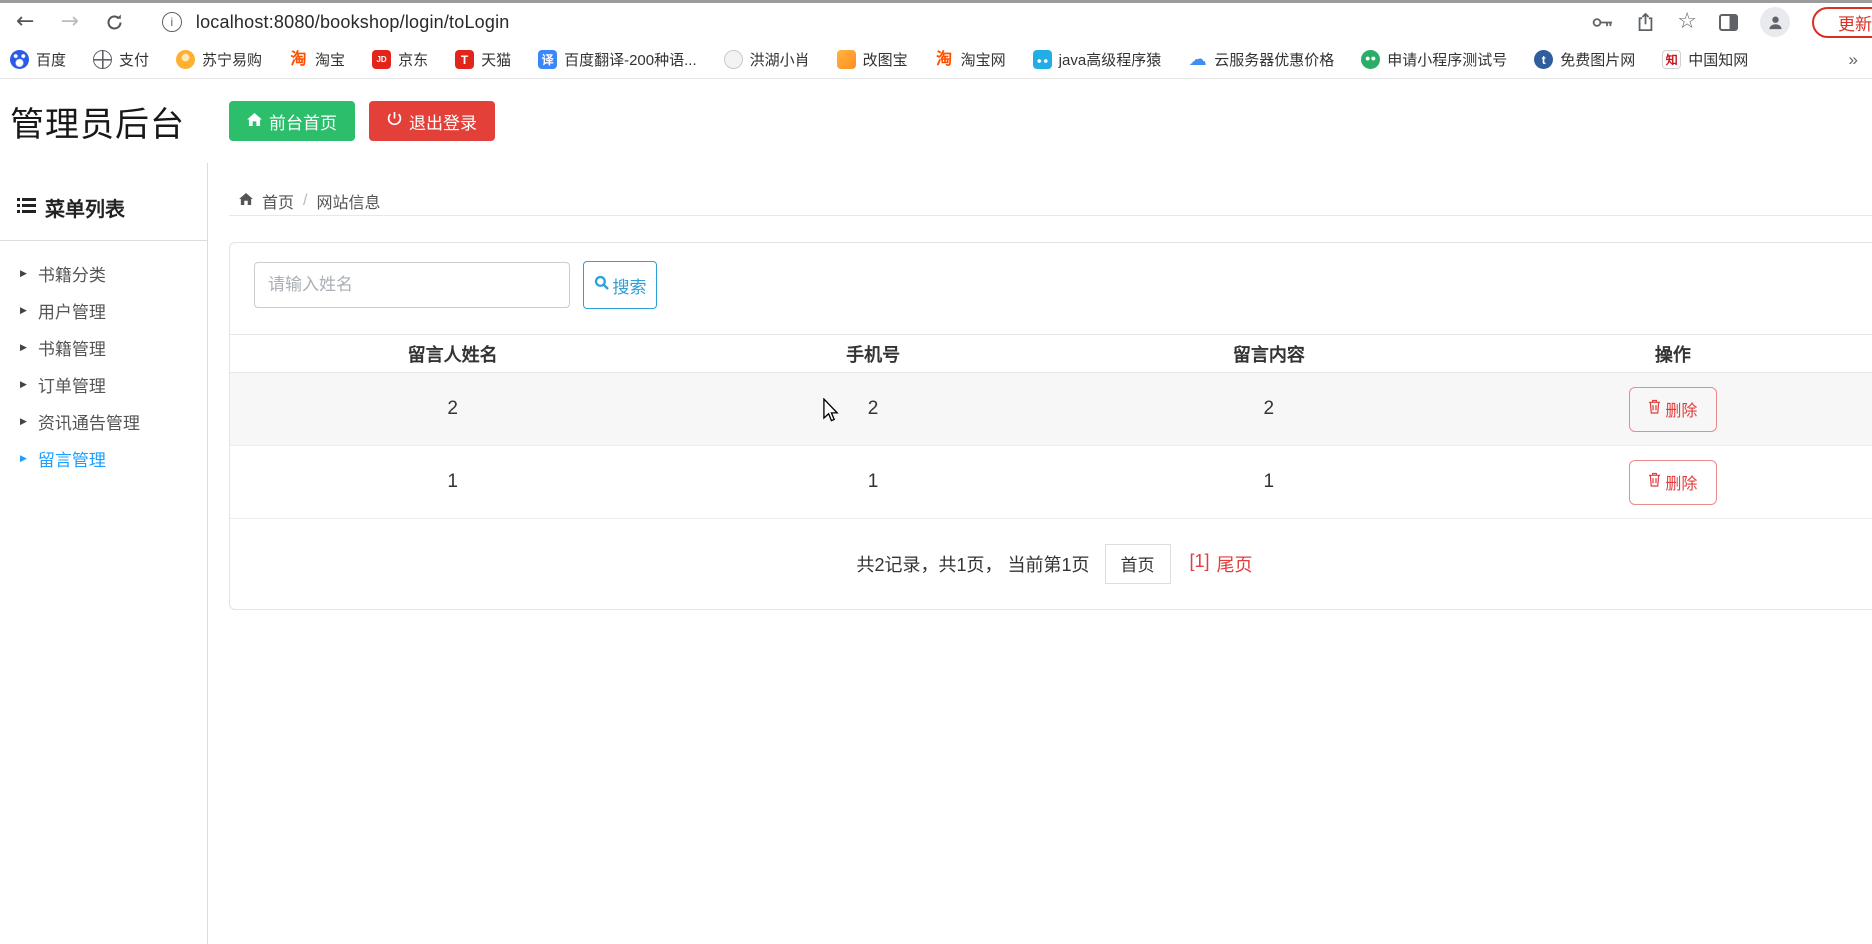 This screenshot has height=944, width=1872. What do you see at coordinates (97, 124) in the screenshot?
I see `page-title: 管理员后台` at bounding box center [97, 124].